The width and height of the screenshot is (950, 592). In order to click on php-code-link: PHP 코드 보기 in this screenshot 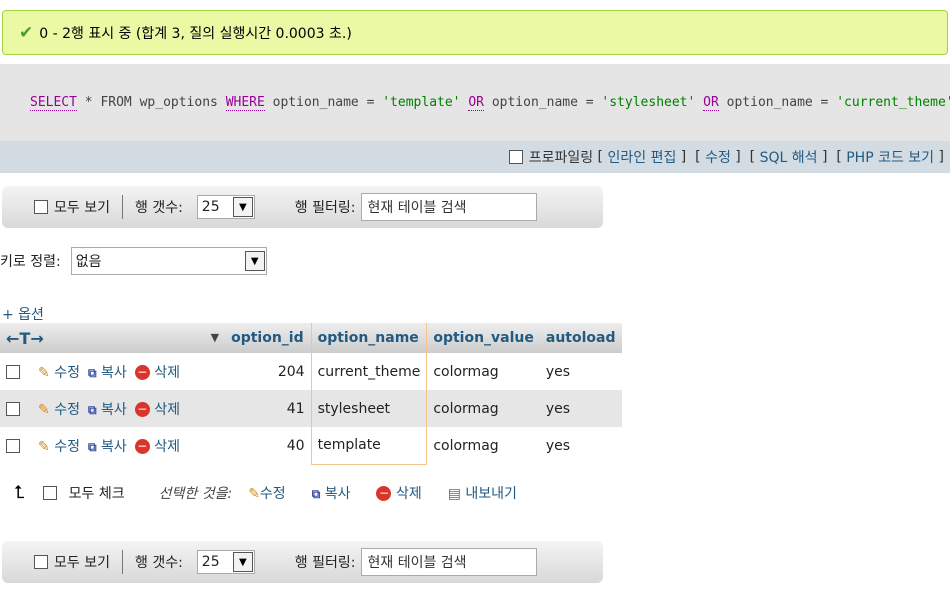, I will do `click(890, 157)`.